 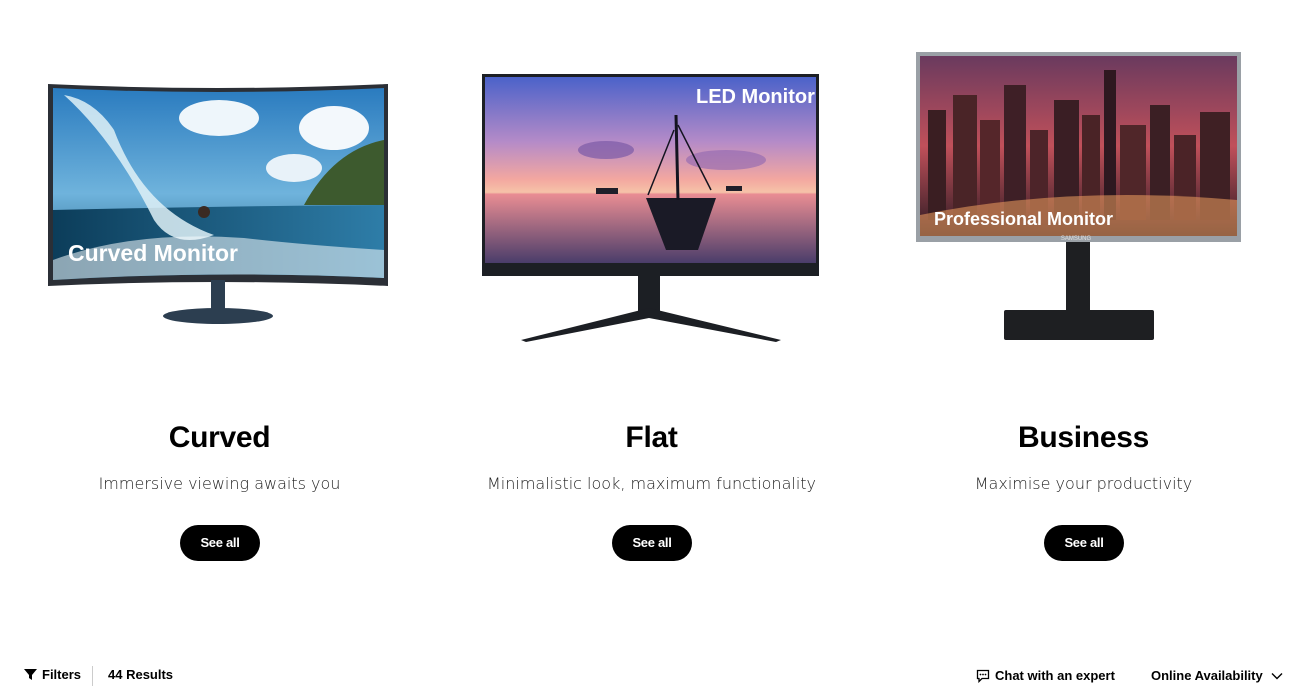 What do you see at coordinates (755, 97) in the screenshot?
I see `flat-screen-label: LED Monitor` at bounding box center [755, 97].